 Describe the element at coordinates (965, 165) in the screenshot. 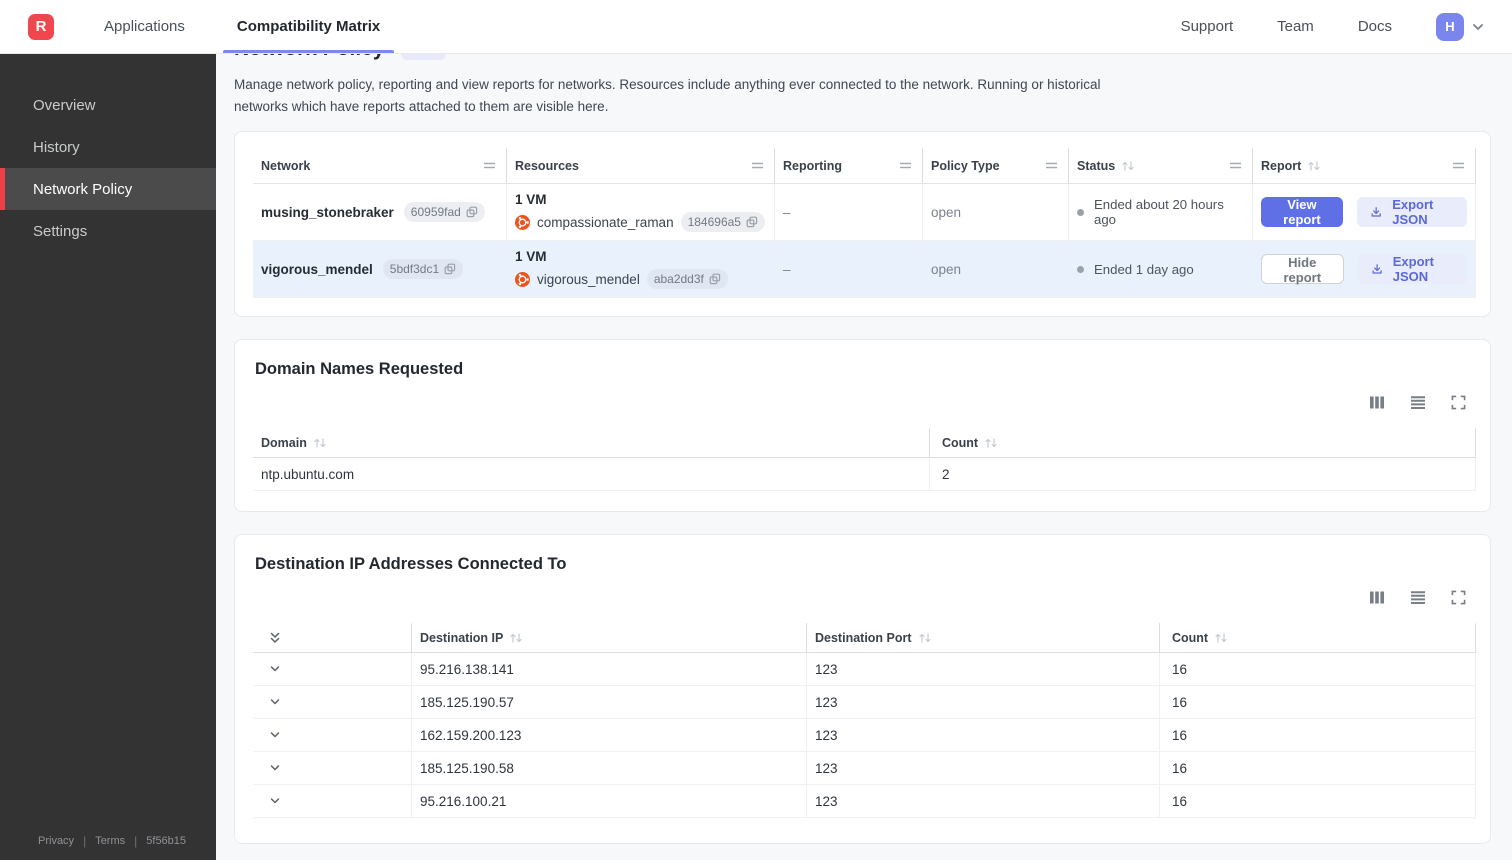

I see `column-label: Policy Type` at that location.